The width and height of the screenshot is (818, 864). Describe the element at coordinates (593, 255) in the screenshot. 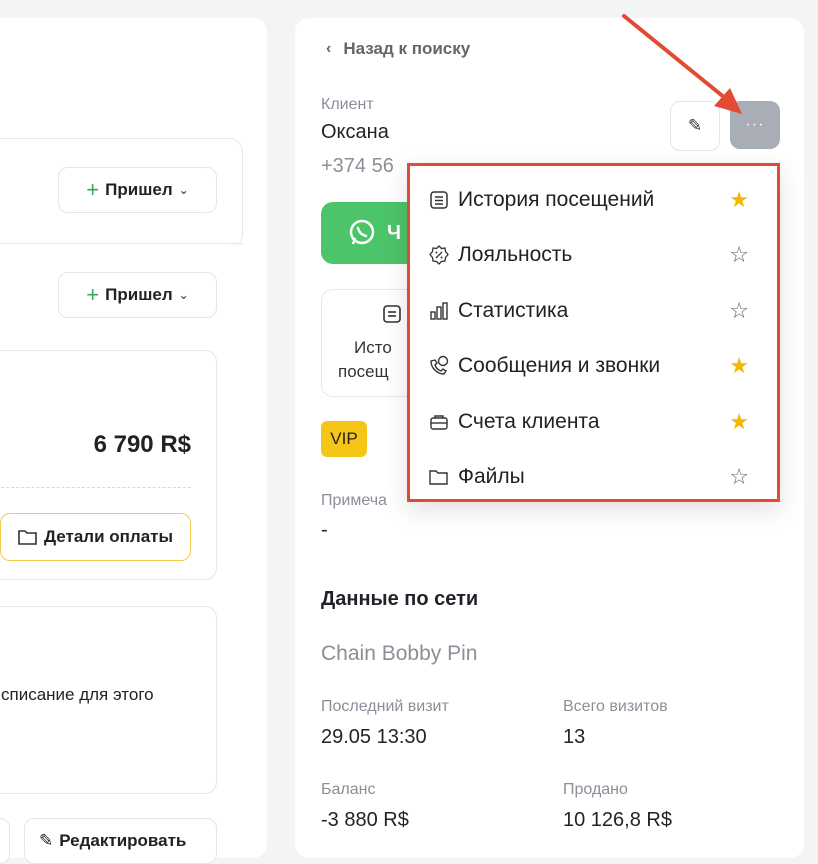

I see `menu-item-loyalty: Лояльность ☆` at that location.